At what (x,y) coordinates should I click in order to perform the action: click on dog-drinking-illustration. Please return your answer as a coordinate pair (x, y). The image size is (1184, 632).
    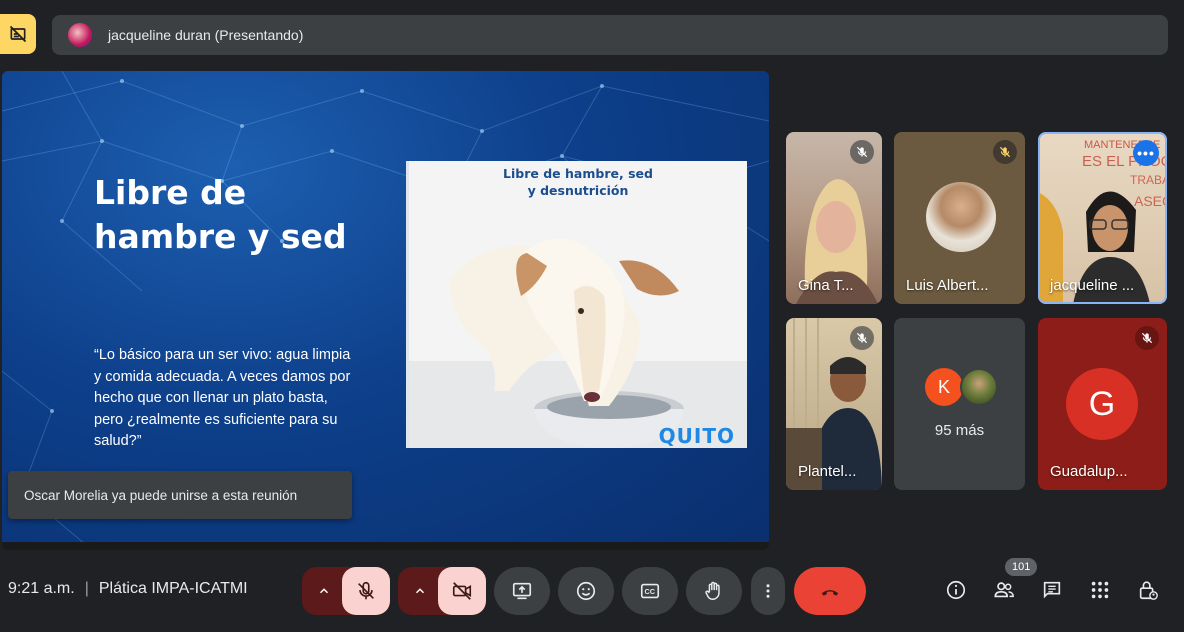
    Looking at the image, I should click on (578, 304).